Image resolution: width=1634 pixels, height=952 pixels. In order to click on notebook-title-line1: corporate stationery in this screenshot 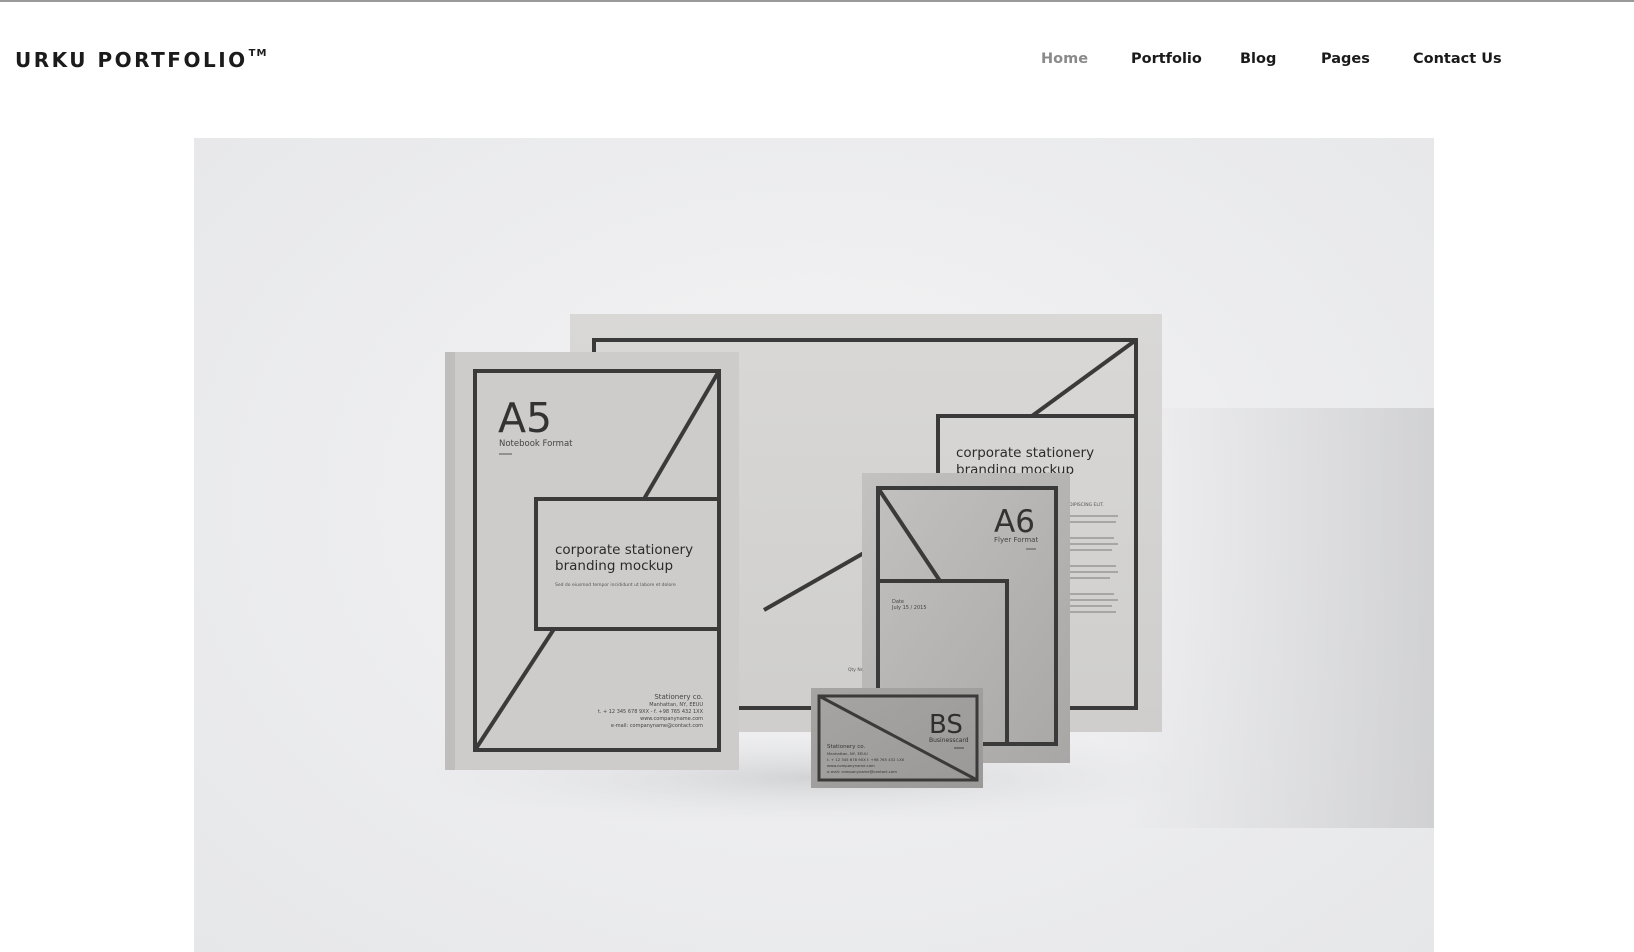, I will do `click(624, 550)`.